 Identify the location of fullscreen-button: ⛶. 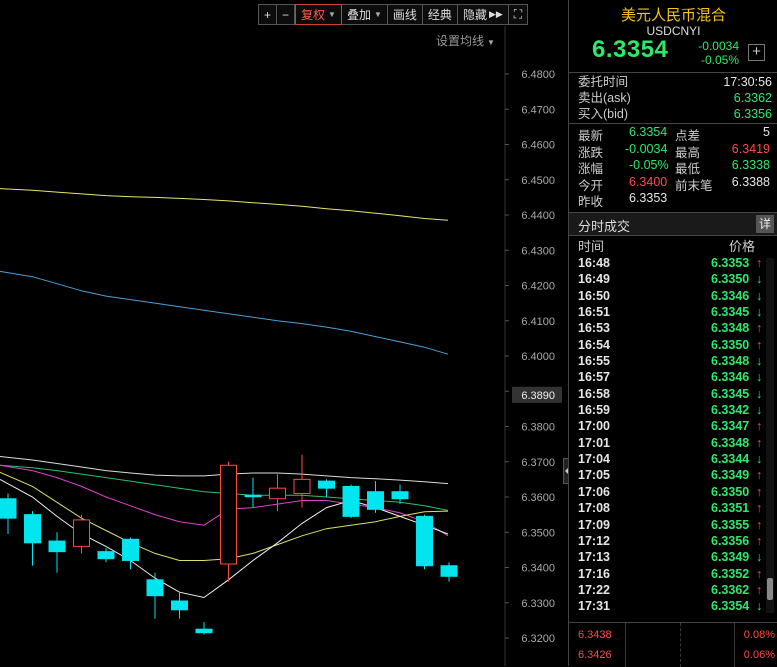
(518, 14).